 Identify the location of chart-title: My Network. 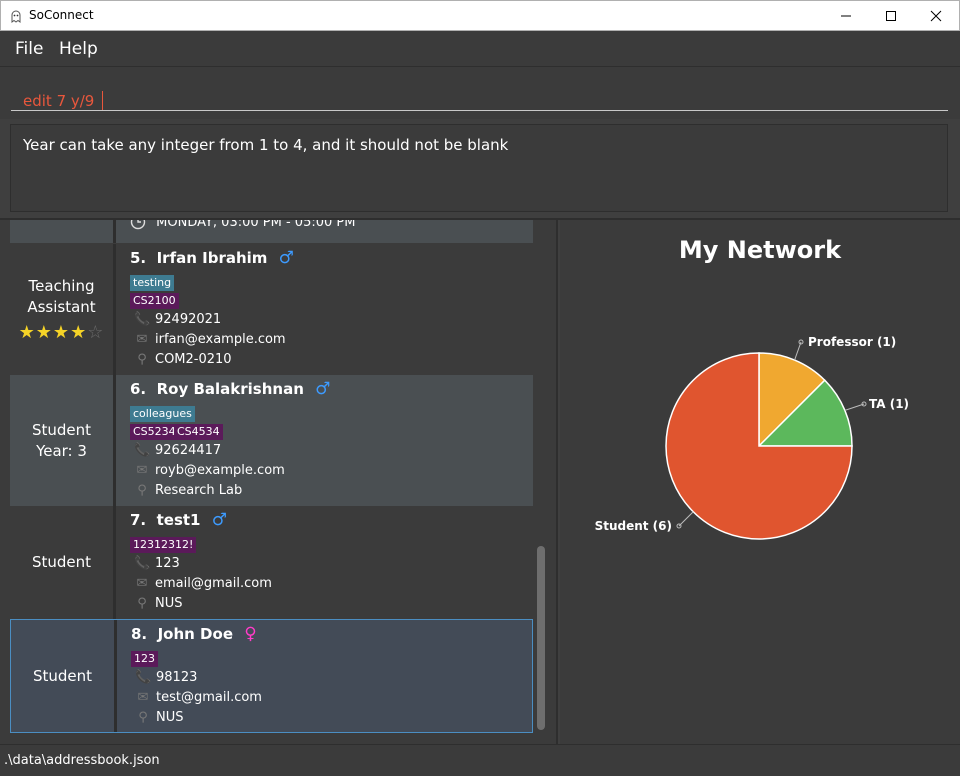
(760, 250).